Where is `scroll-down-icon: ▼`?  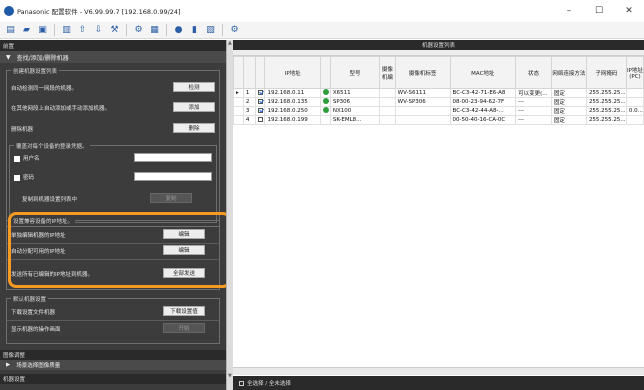
scroll-down-icon: ▼ is located at coordinates (230, 376).